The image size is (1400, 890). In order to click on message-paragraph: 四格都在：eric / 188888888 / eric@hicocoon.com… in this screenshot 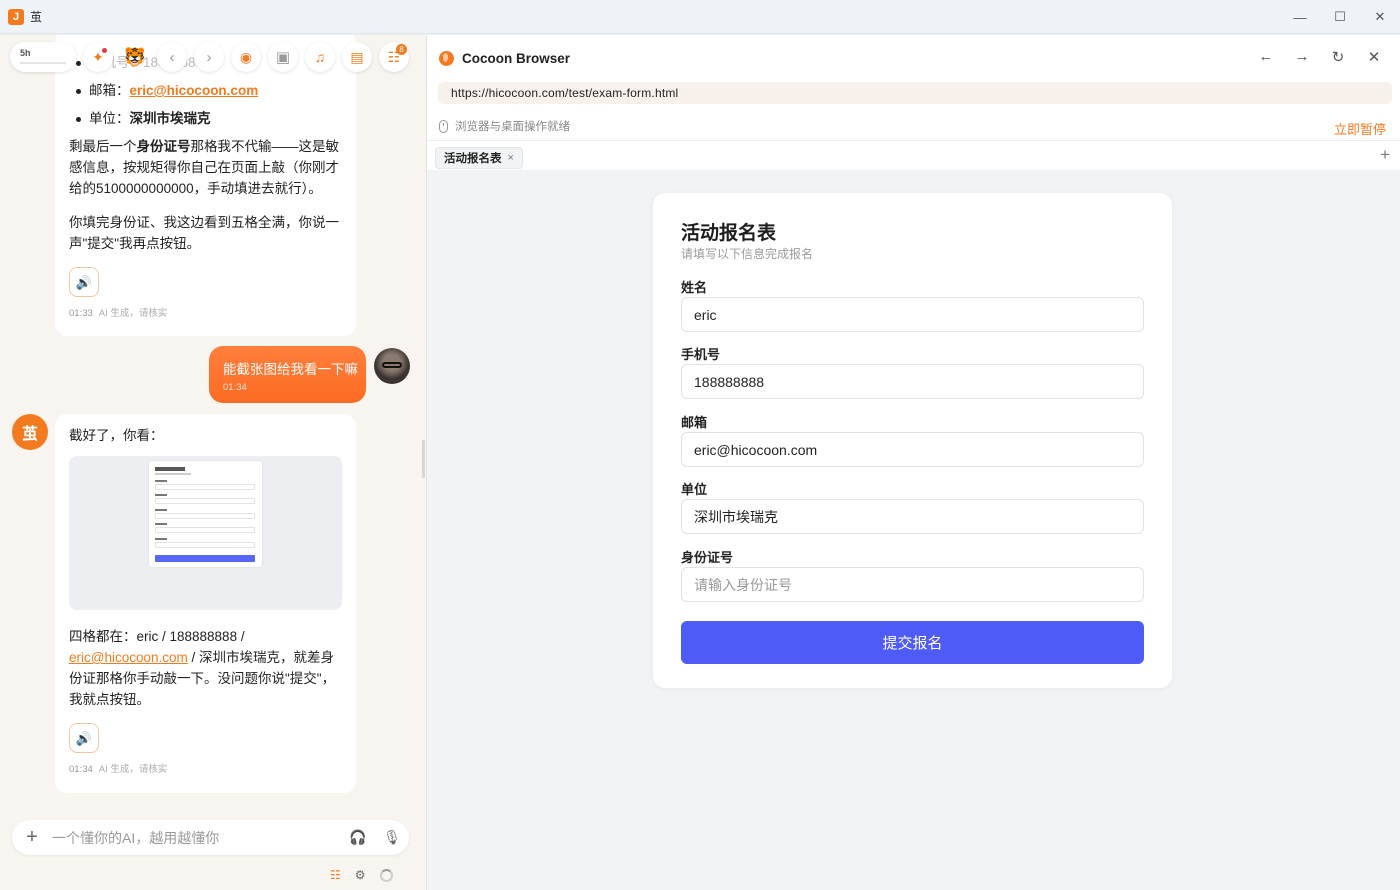, I will do `click(205, 668)`.